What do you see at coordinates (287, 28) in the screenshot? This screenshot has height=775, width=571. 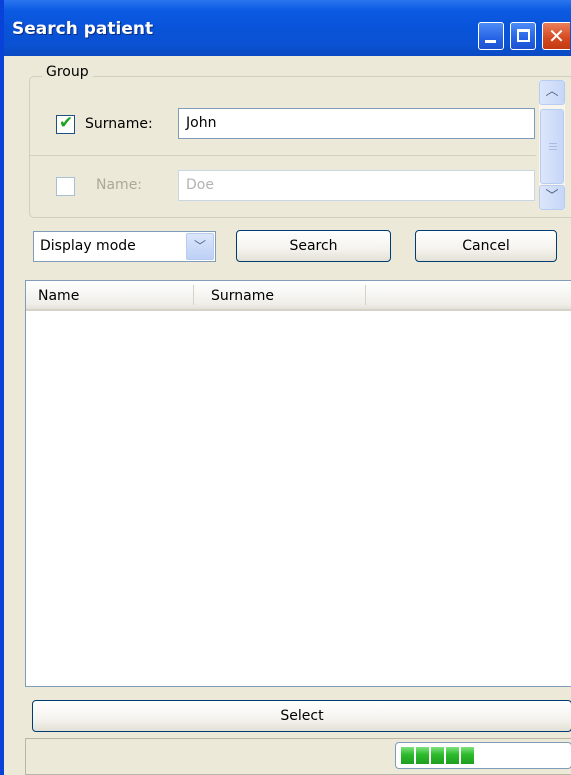 I see `title-bar: Search patient ✕` at bounding box center [287, 28].